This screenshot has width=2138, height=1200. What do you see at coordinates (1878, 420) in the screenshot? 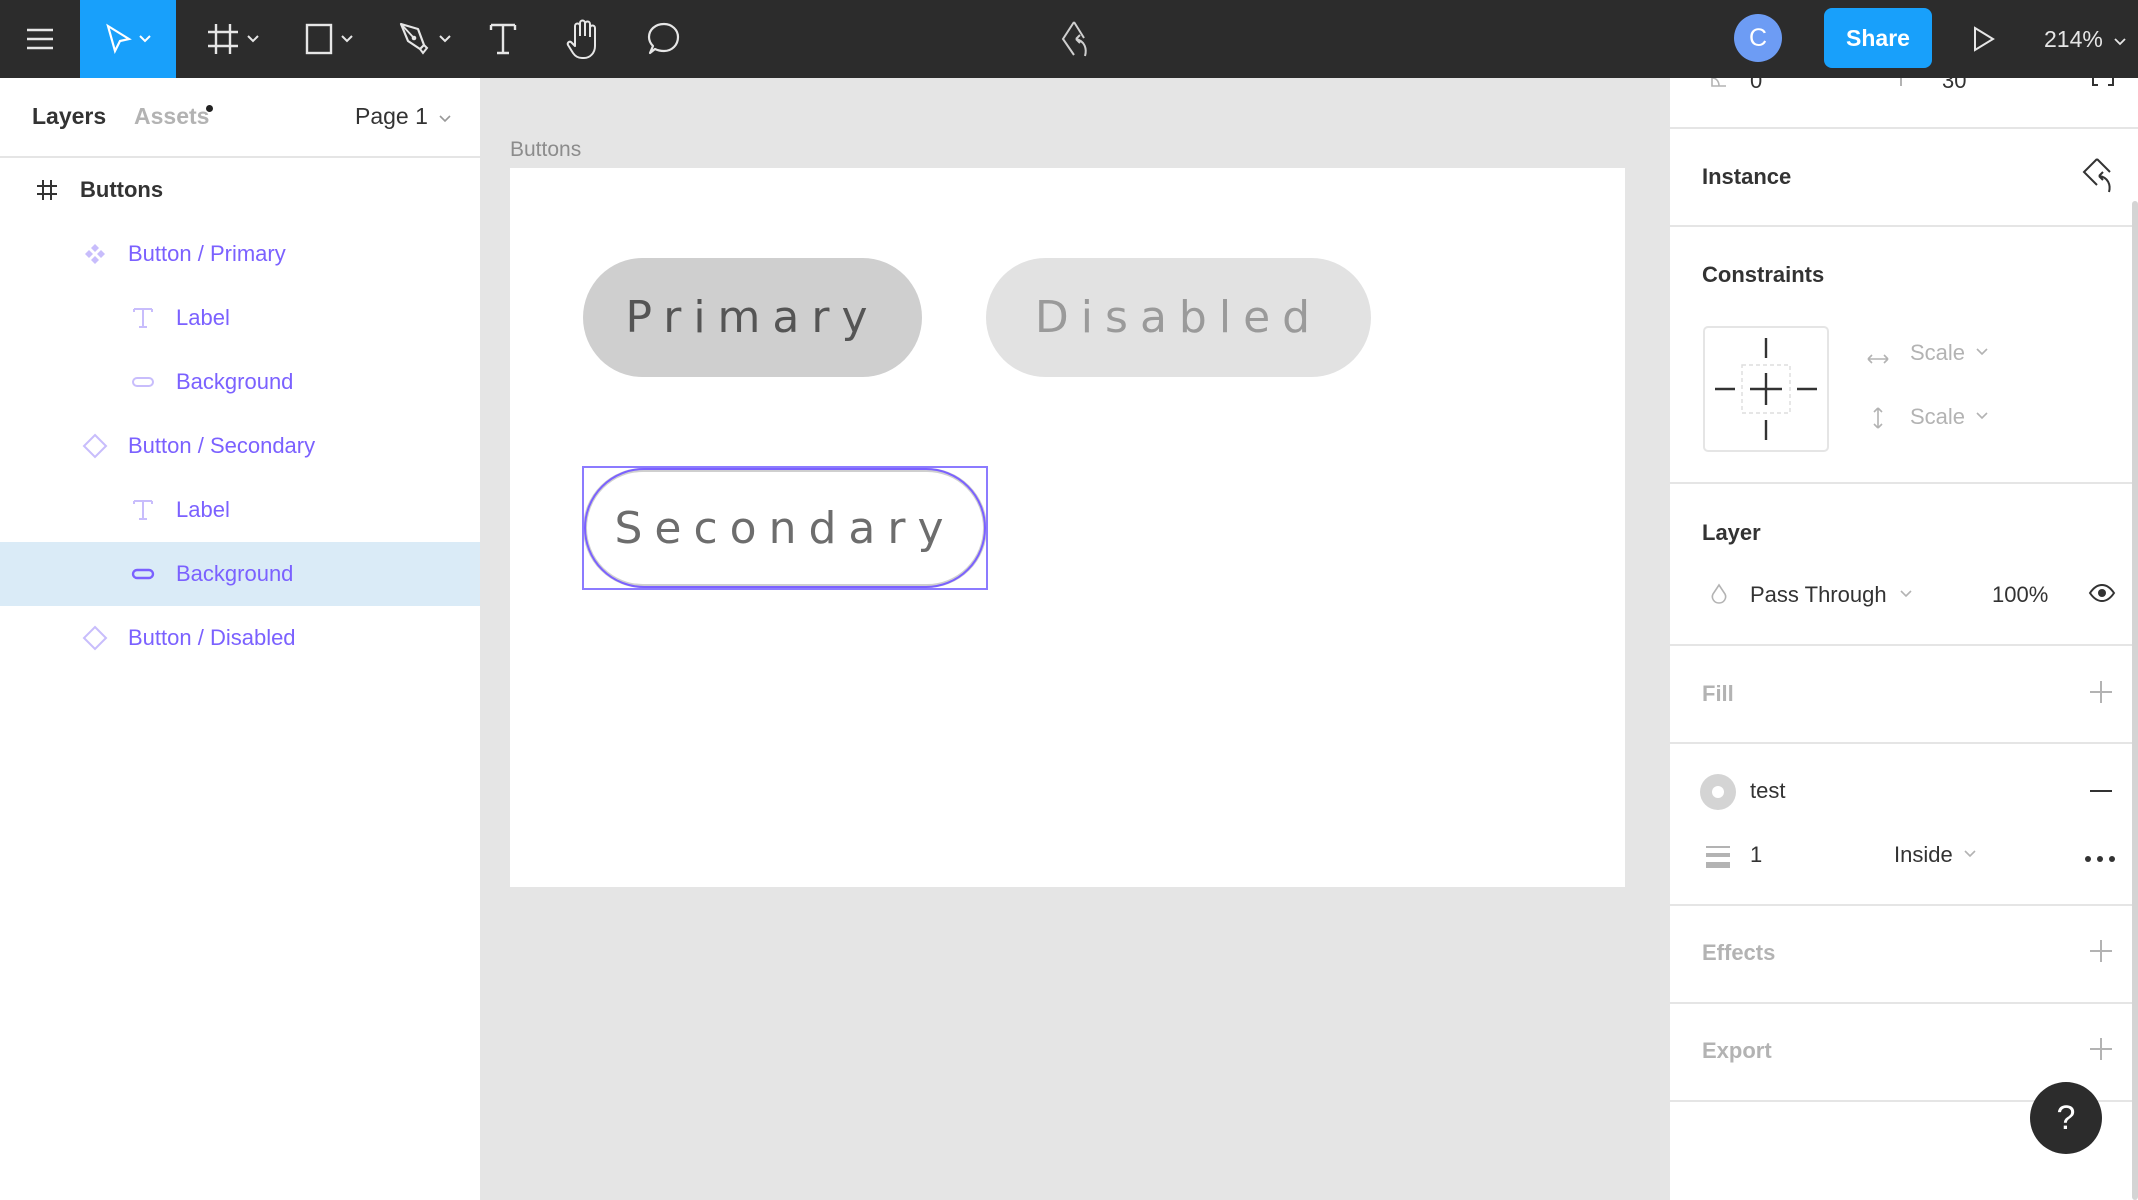
I see `vertical-arrows-icon` at bounding box center [1878, 420].